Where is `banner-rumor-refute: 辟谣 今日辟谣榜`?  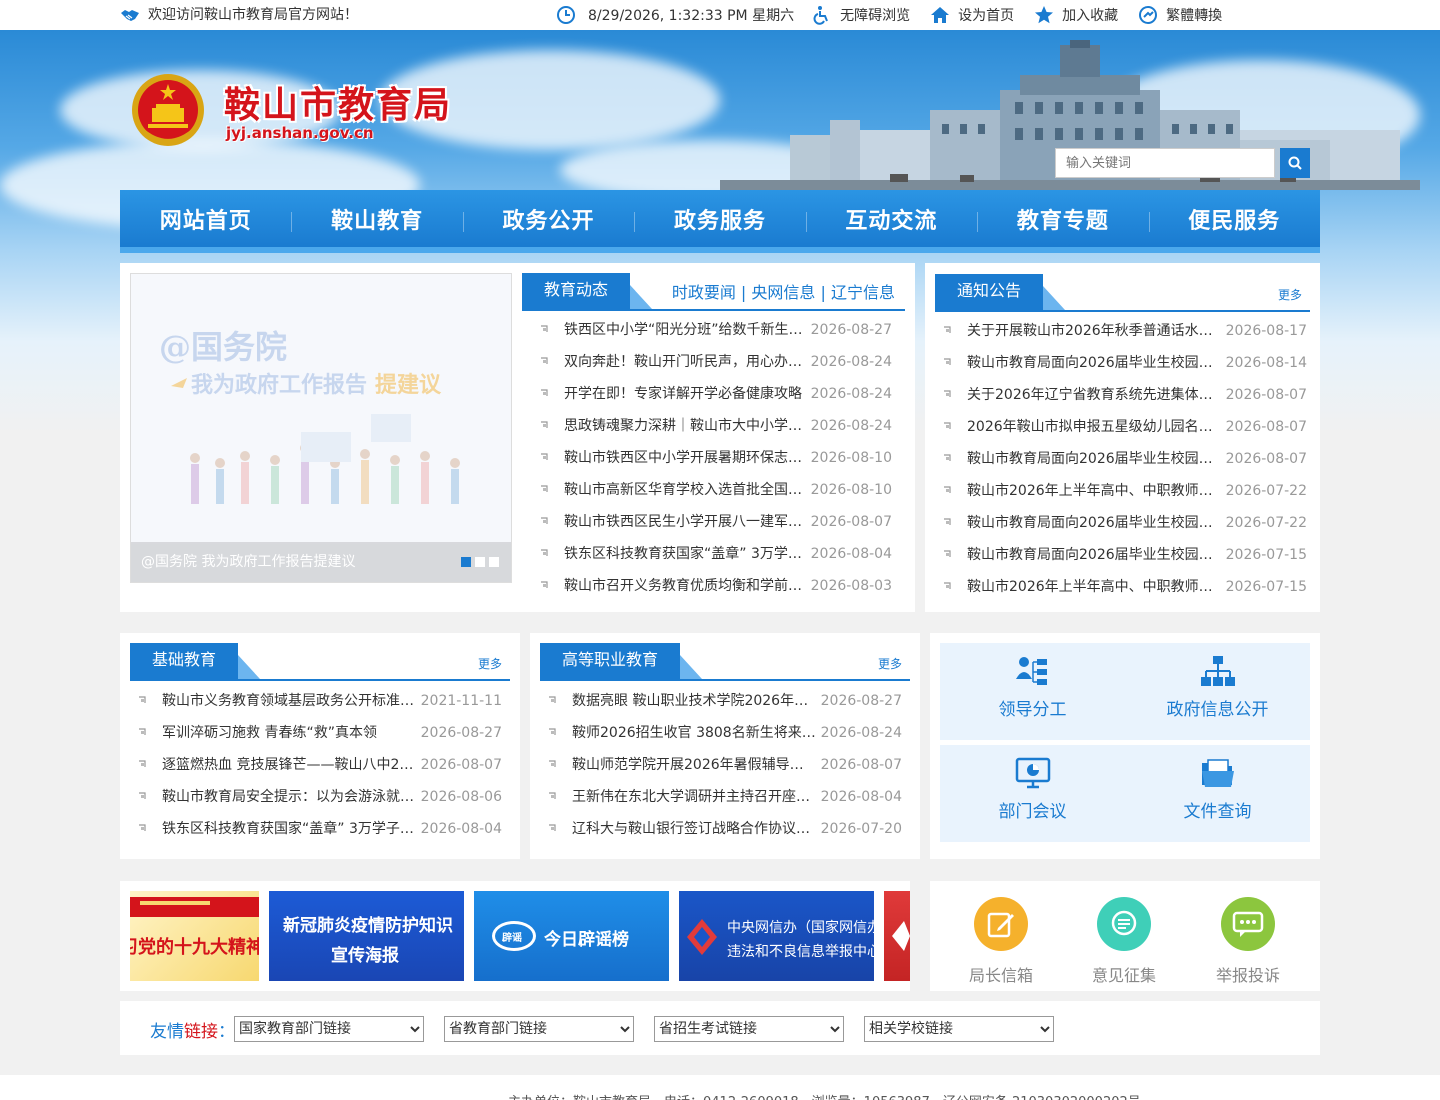
banner-rumor-refute: 辟谣 今日辟谣榜 is located at coordinates (571, 936).